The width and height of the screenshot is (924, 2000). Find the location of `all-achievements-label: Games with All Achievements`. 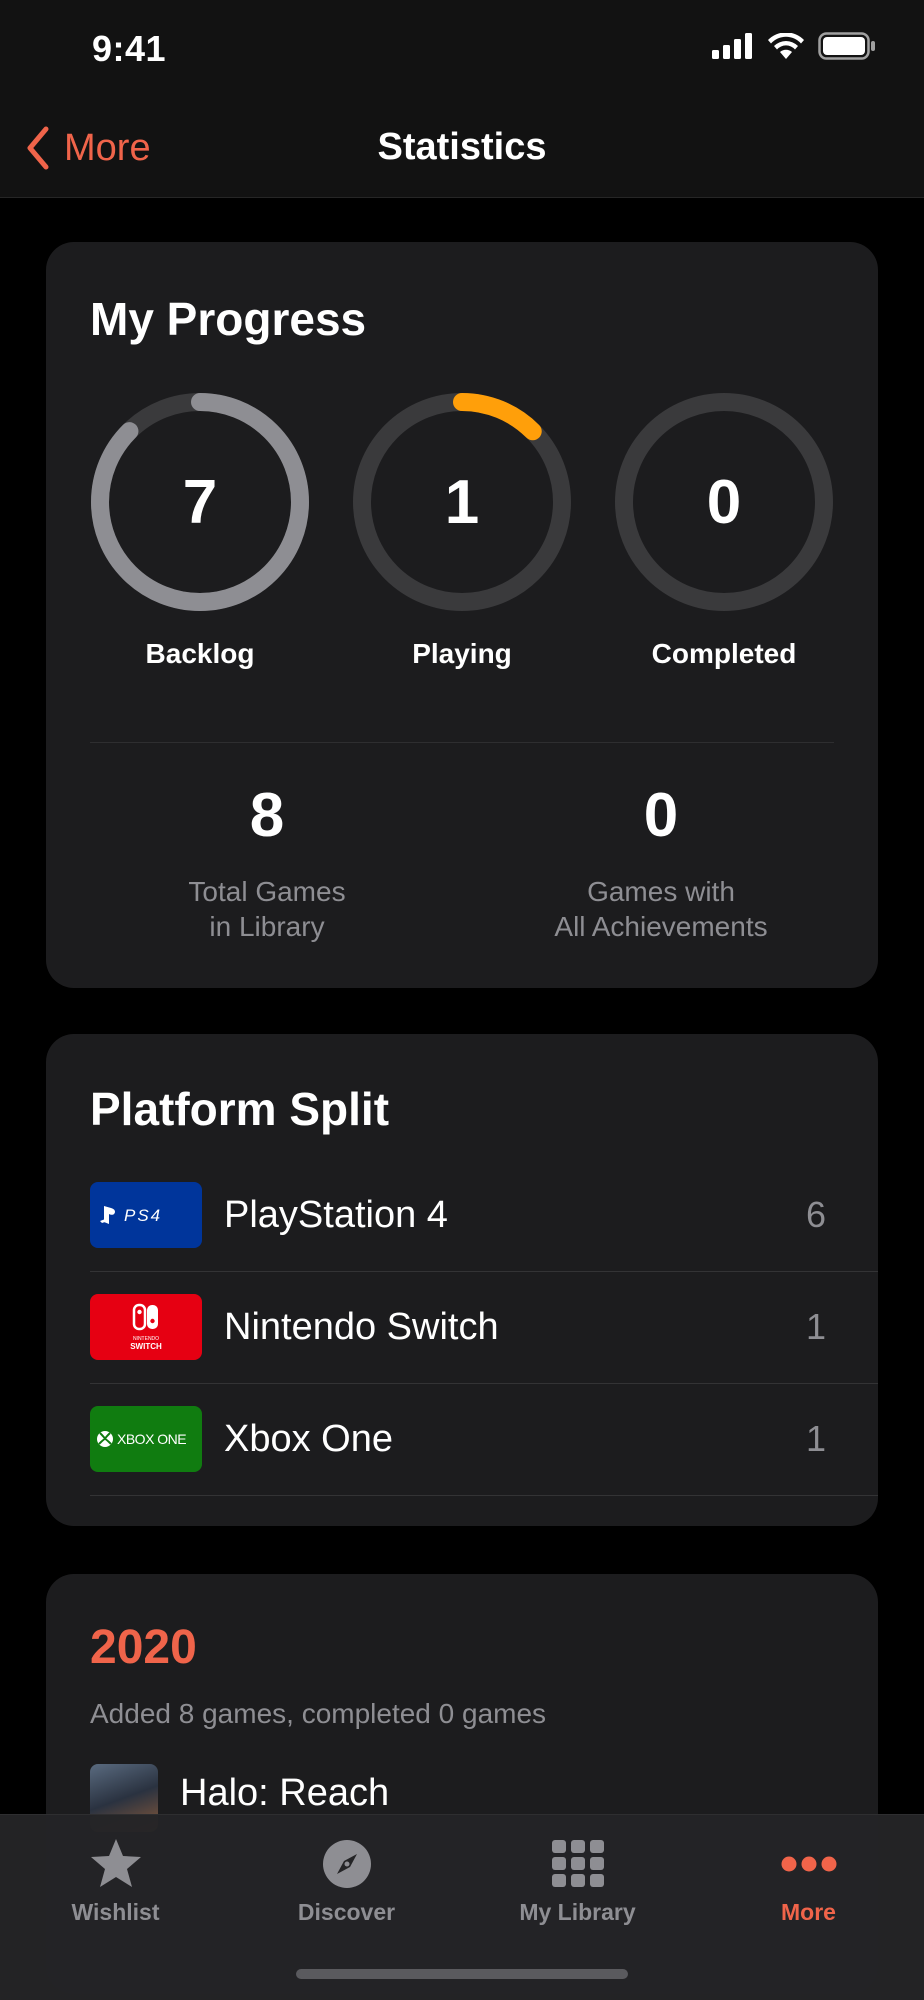

all-achievements-label: Games with All Achievements is located at coordinates (661, 909).